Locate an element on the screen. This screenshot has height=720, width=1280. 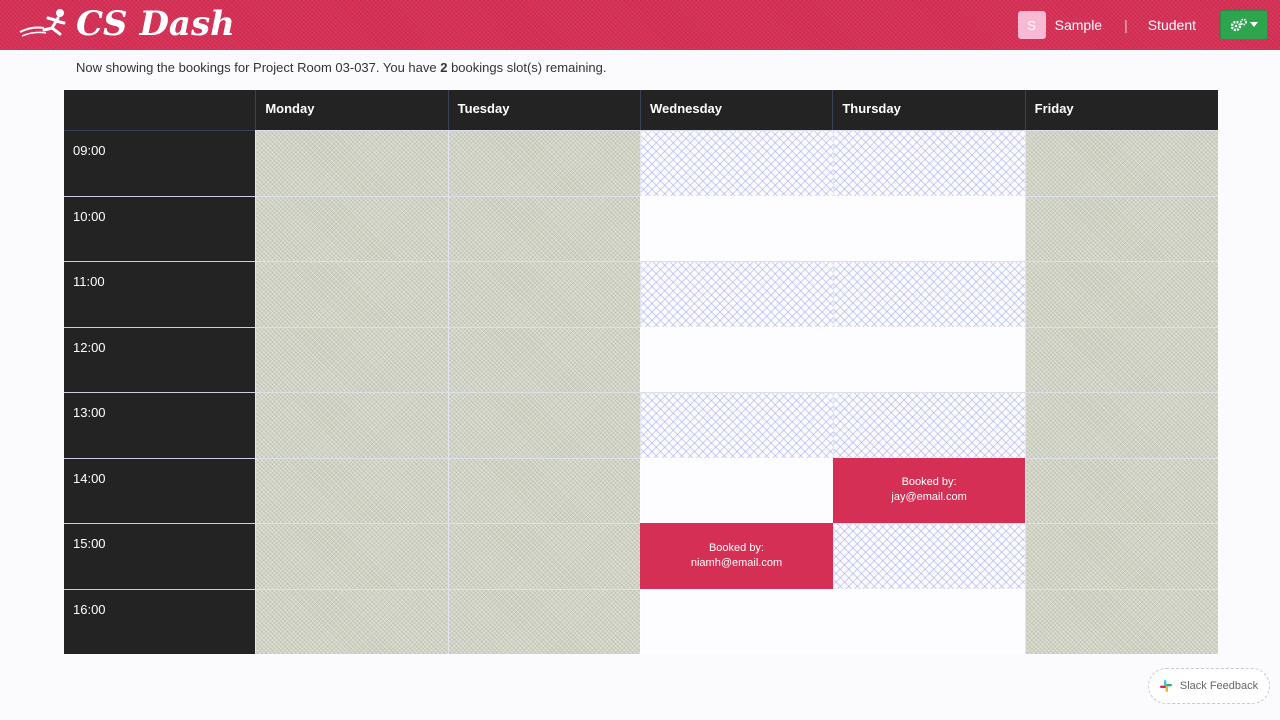
booked-slot: Booked by: jay@email.com is located at coordinates (929, 490).